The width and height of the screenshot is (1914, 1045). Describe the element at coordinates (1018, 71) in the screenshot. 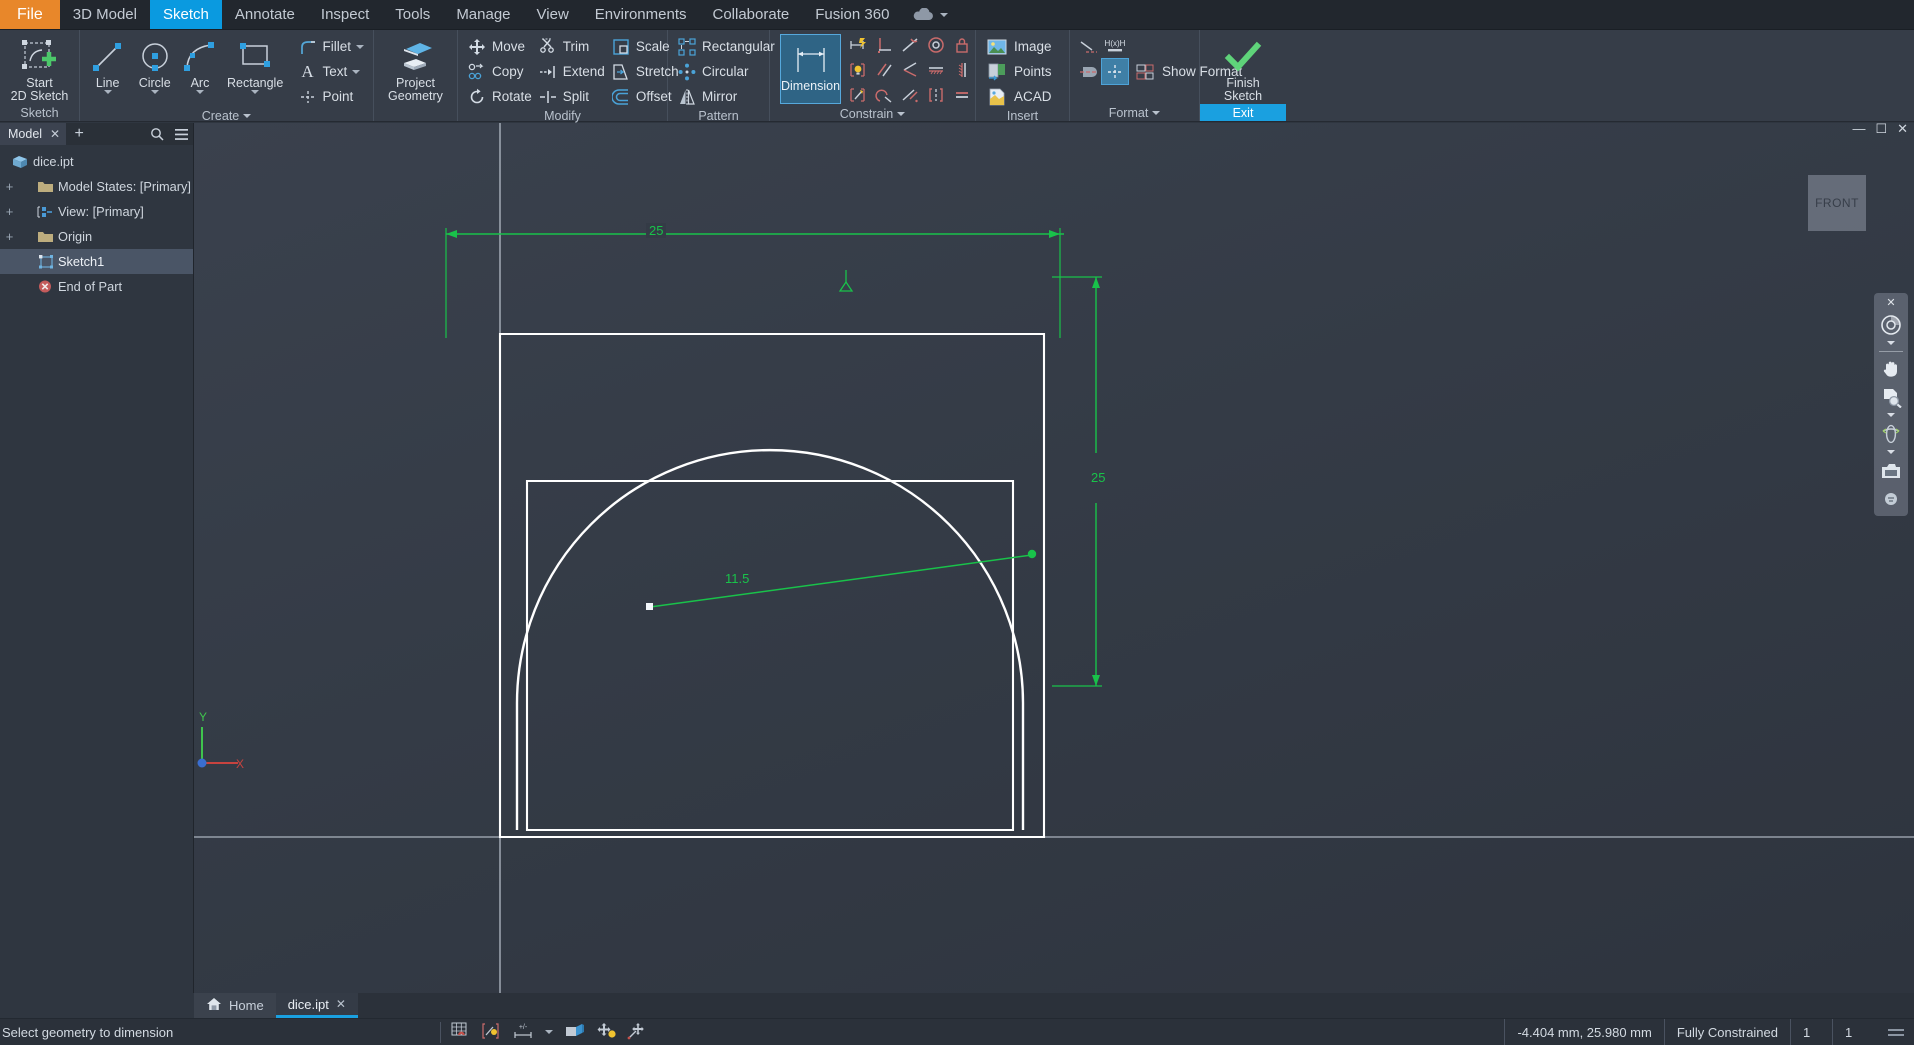

I see `points-button: Points` at that location.